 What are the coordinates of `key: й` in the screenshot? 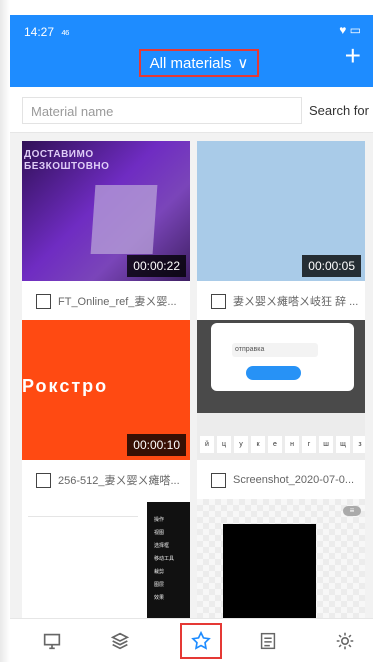 It's located at (207, 444).